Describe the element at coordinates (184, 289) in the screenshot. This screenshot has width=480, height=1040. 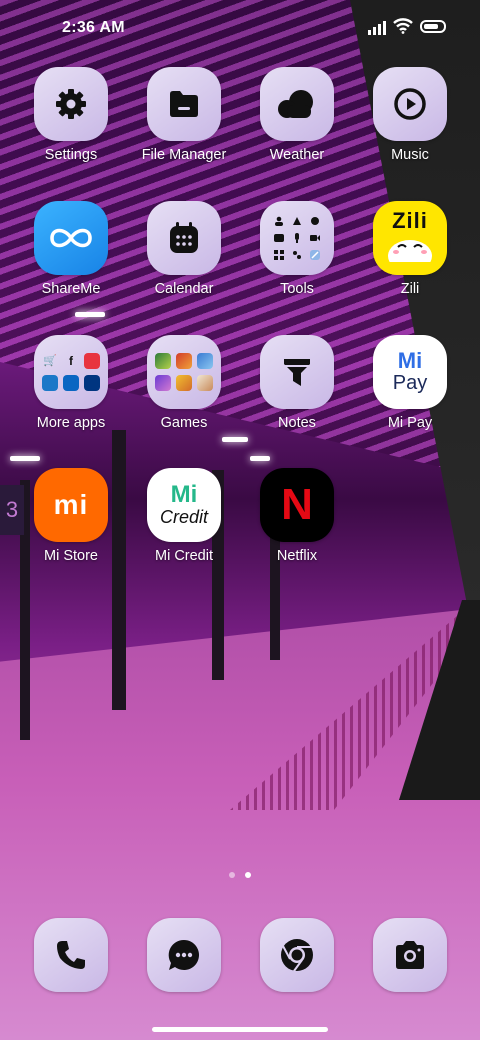
I see `app-label: Calendar` at that location.